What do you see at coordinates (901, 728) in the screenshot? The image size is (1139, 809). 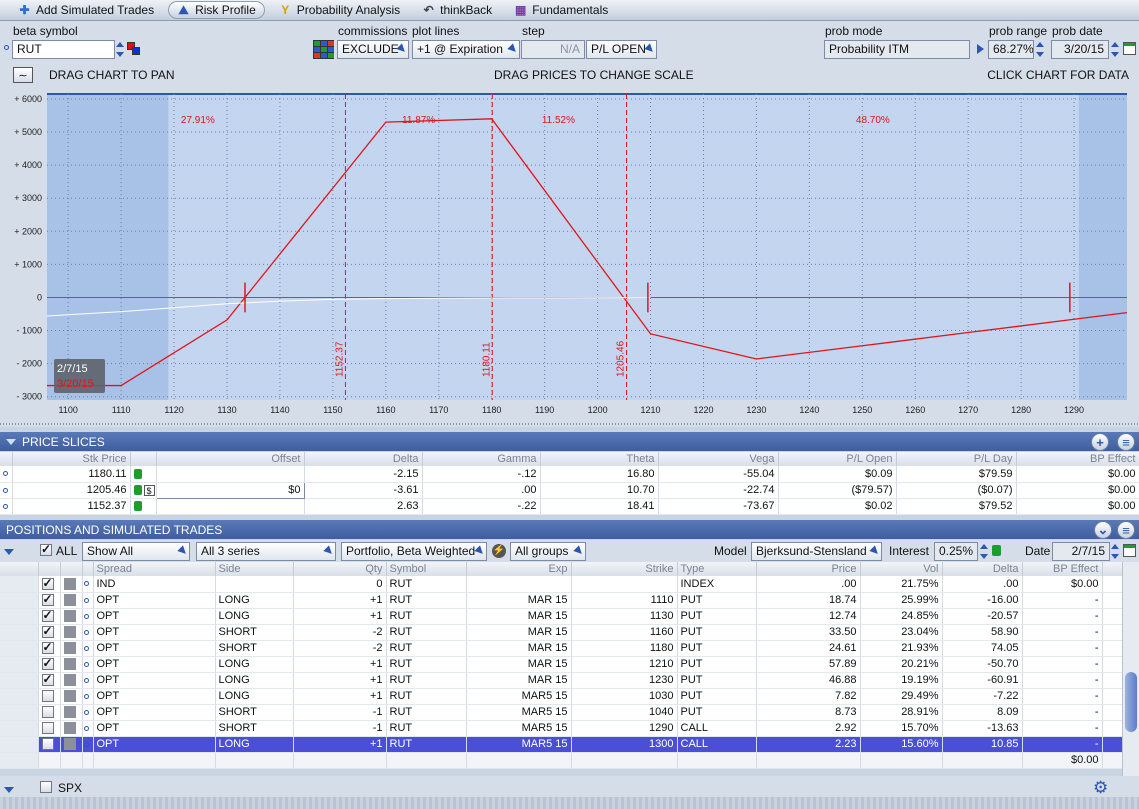 I see `position-vol: 15.70%` at bounding box center [901, 728].